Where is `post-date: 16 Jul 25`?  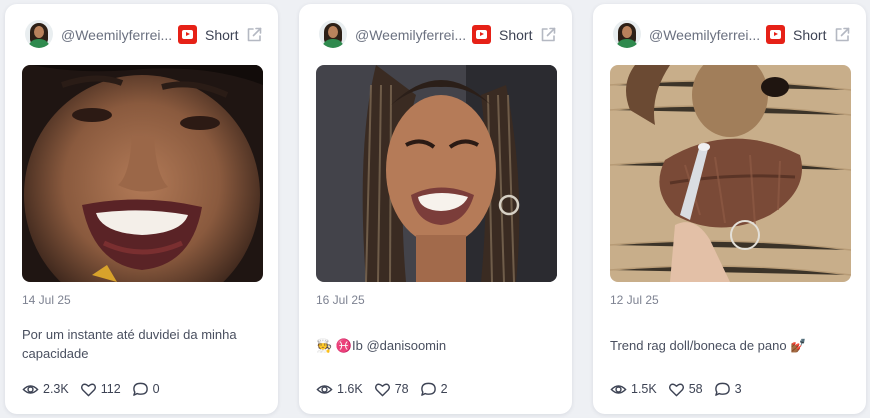
post-date: 16 Jul 25 is located at coordinates (340, 300).